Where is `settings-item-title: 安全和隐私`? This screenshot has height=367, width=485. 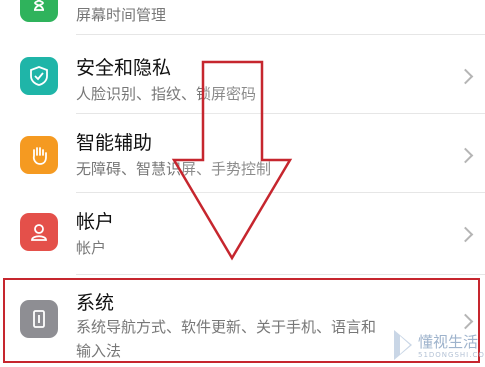
settings-item-title: 安全和隐私 is located at coordinates (124, 68).